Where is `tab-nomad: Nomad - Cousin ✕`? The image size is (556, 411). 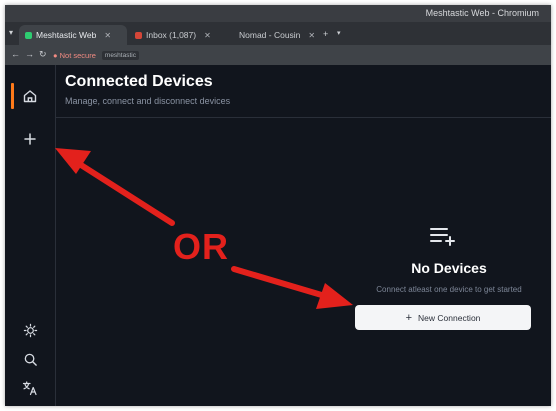 tab-nomad: Nomad - Cousin ✕ is located at coordinates (275, 35).